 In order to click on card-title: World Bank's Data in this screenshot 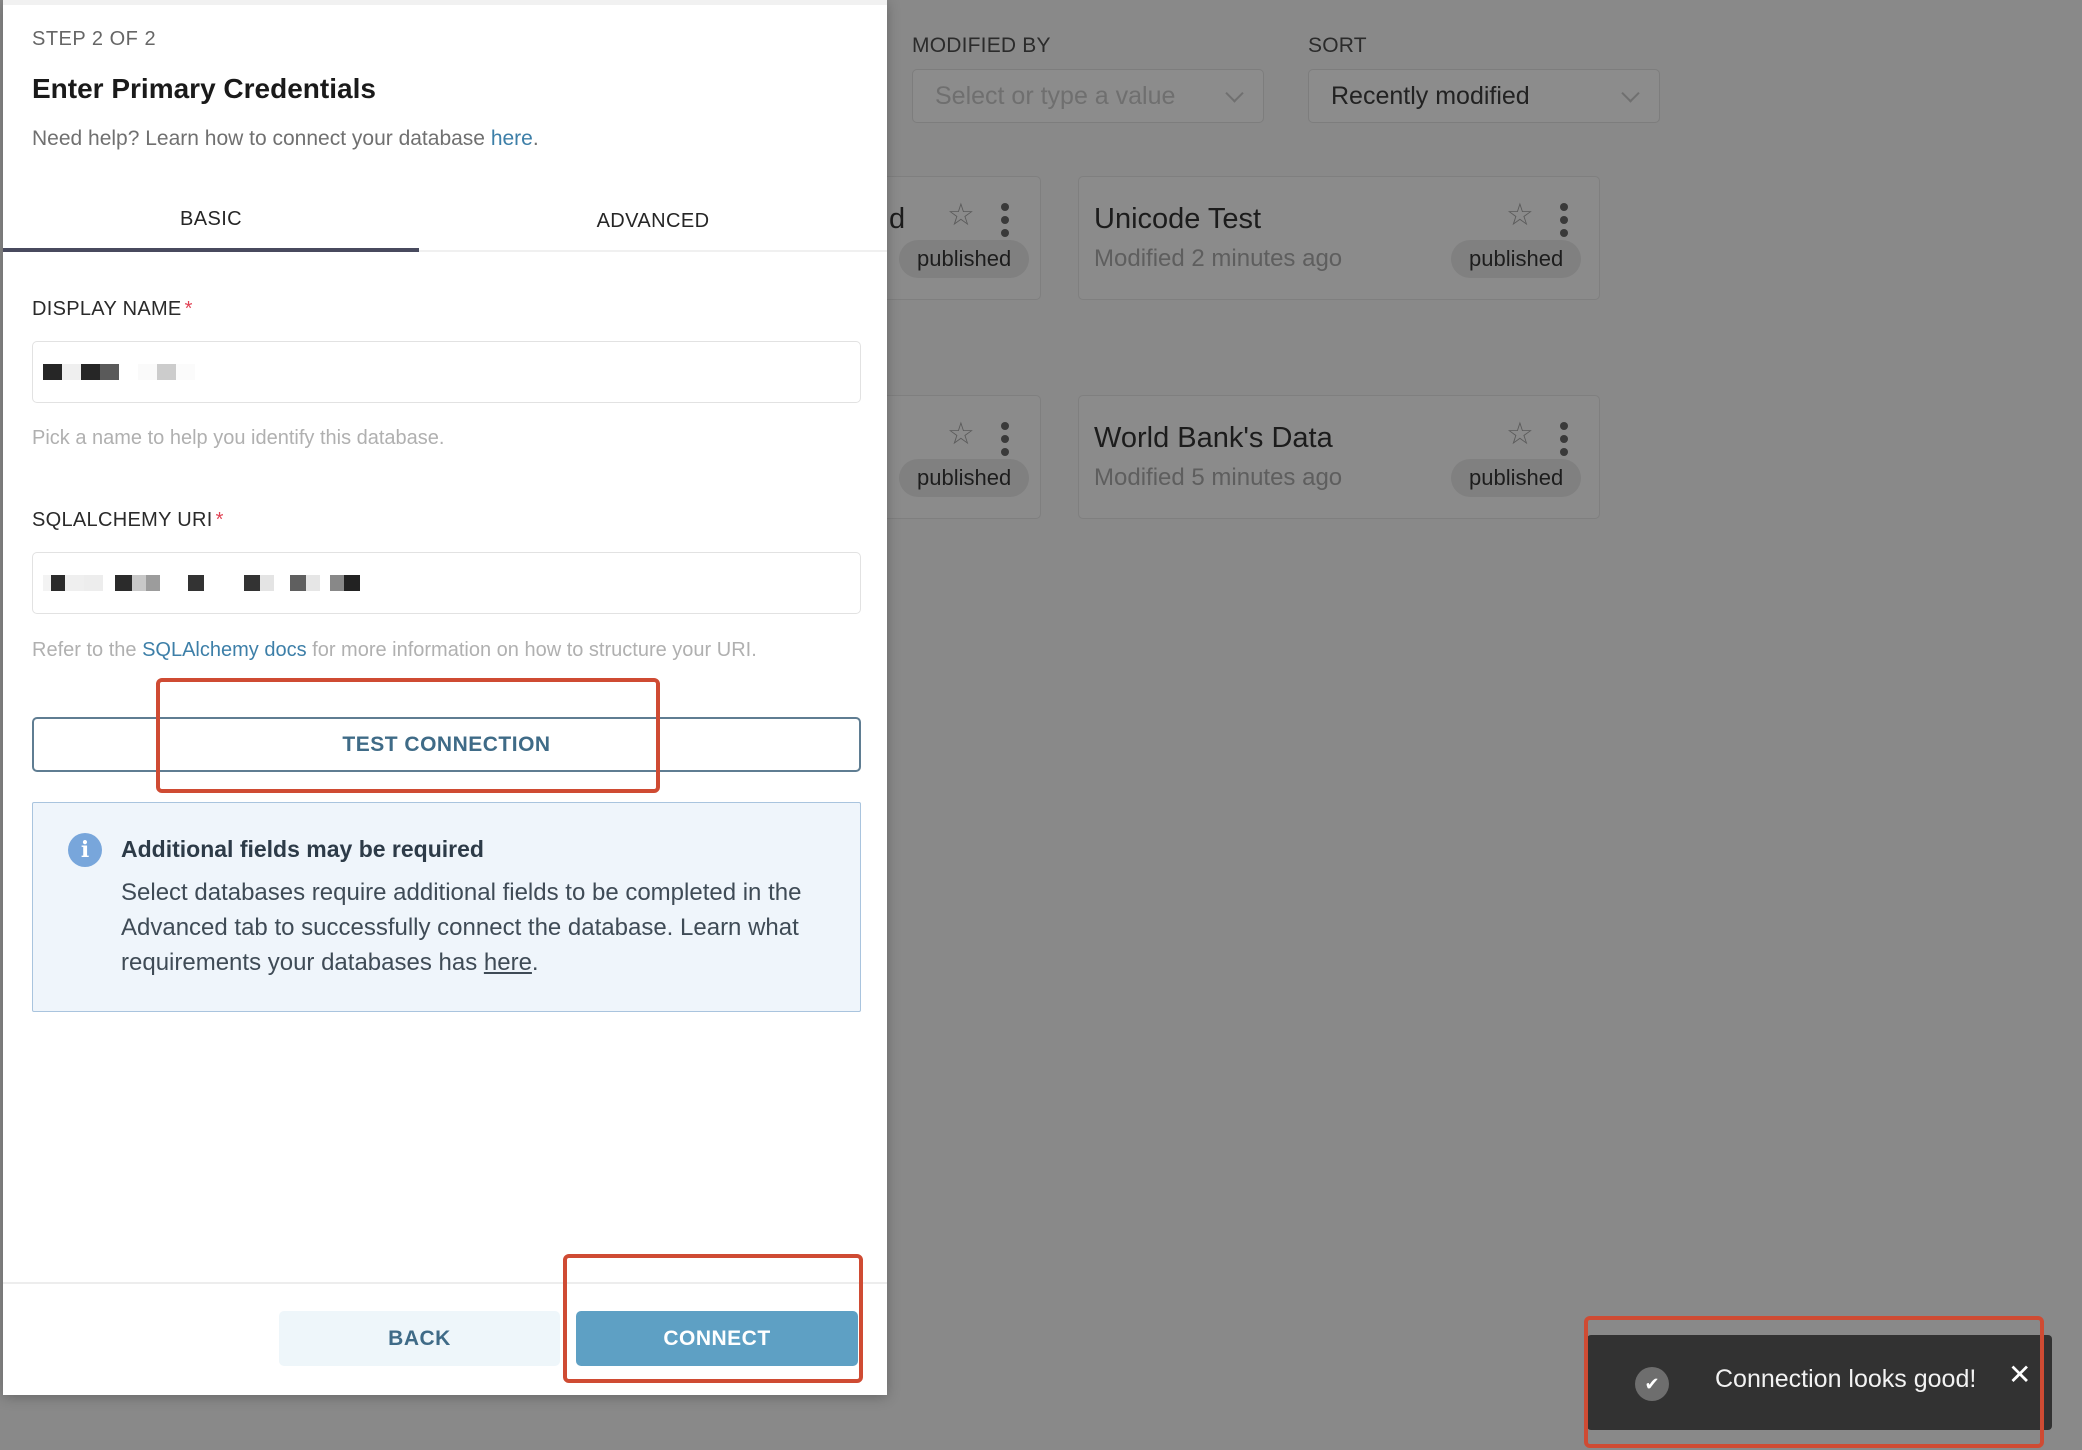, I will do `click(1213, 438)`.